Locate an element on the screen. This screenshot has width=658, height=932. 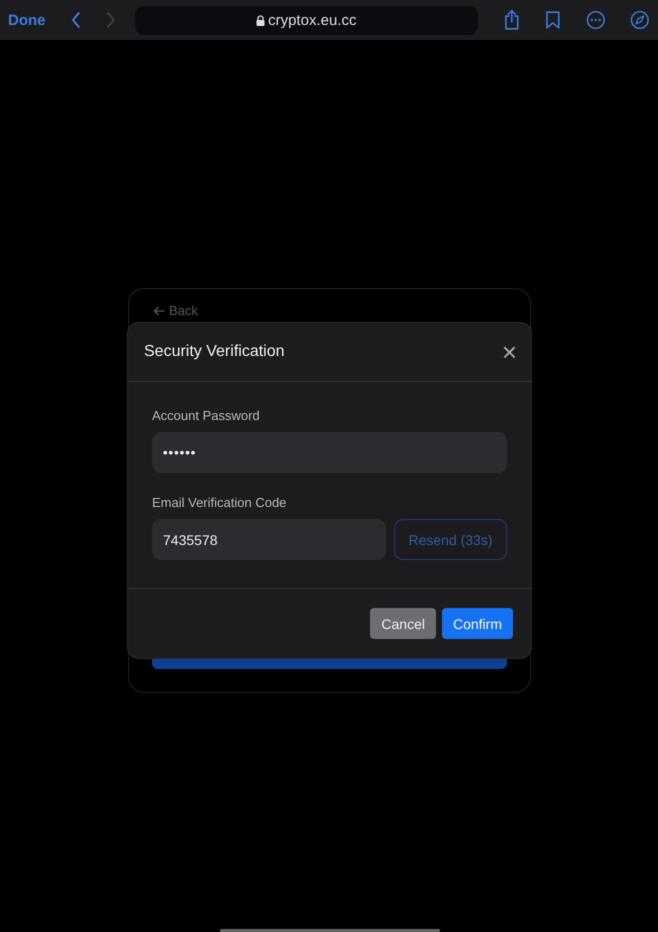
dialog-title: Security Verification is located at coordinates (214, 352).